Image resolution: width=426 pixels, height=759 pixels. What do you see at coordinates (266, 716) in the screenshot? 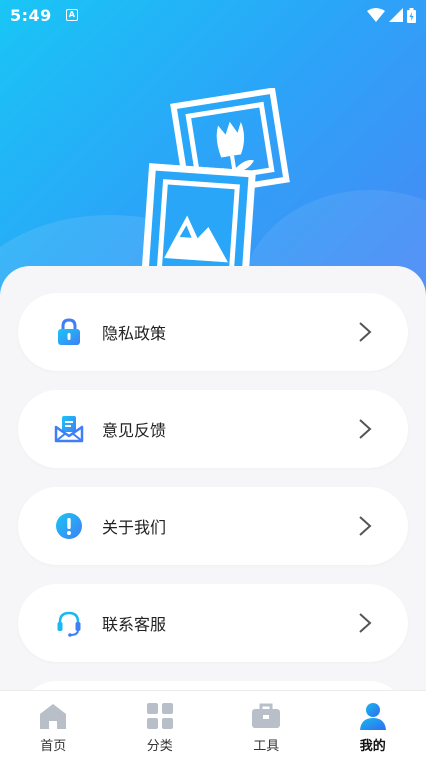
I see `toolbox-icon` at bounding box center [266, 716].